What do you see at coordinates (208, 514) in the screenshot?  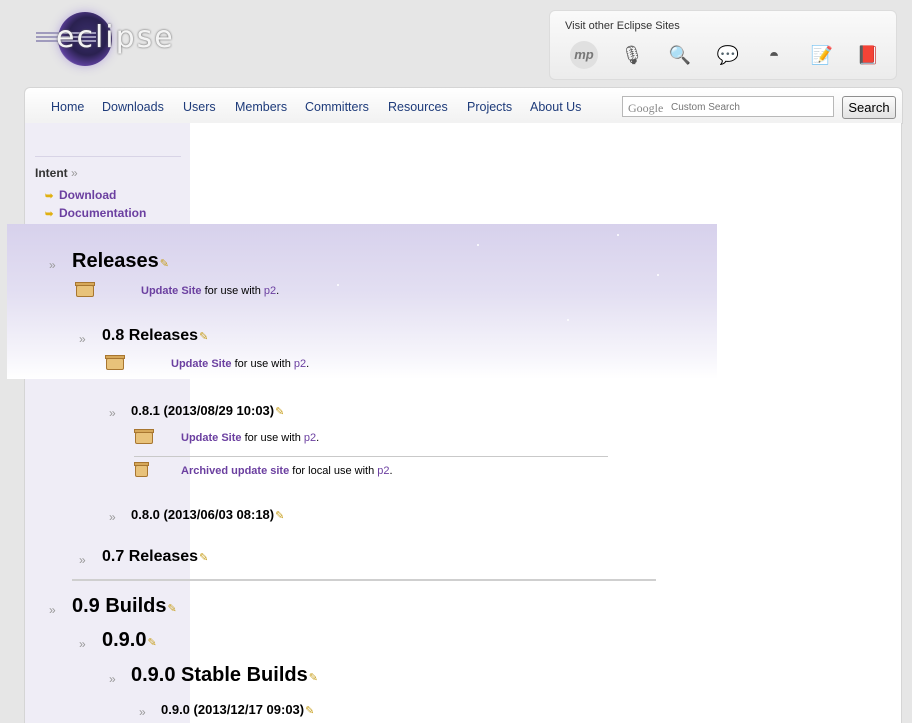 I see `release-080-heading: 0.8.0 (2013/06/03 08:18)✎` at bounding box center [208, 514].